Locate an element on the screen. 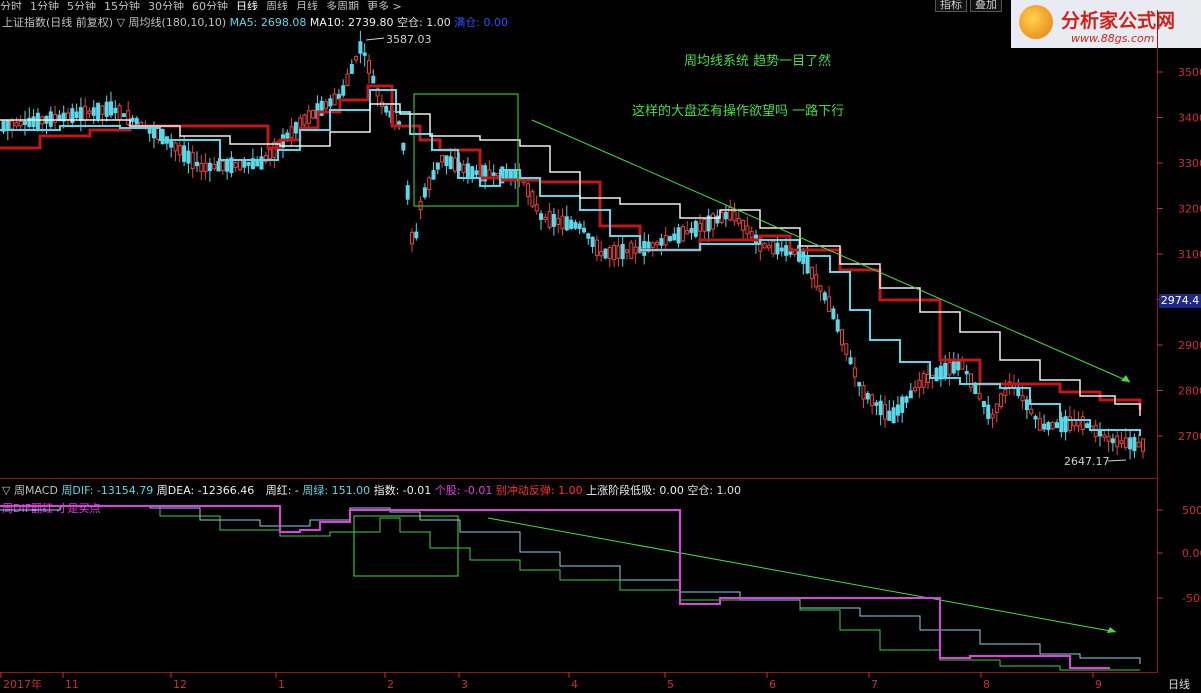 This screenshot has height=693, width=1201. y-tick-label: 2700 is located at coordinates (1189, 436).